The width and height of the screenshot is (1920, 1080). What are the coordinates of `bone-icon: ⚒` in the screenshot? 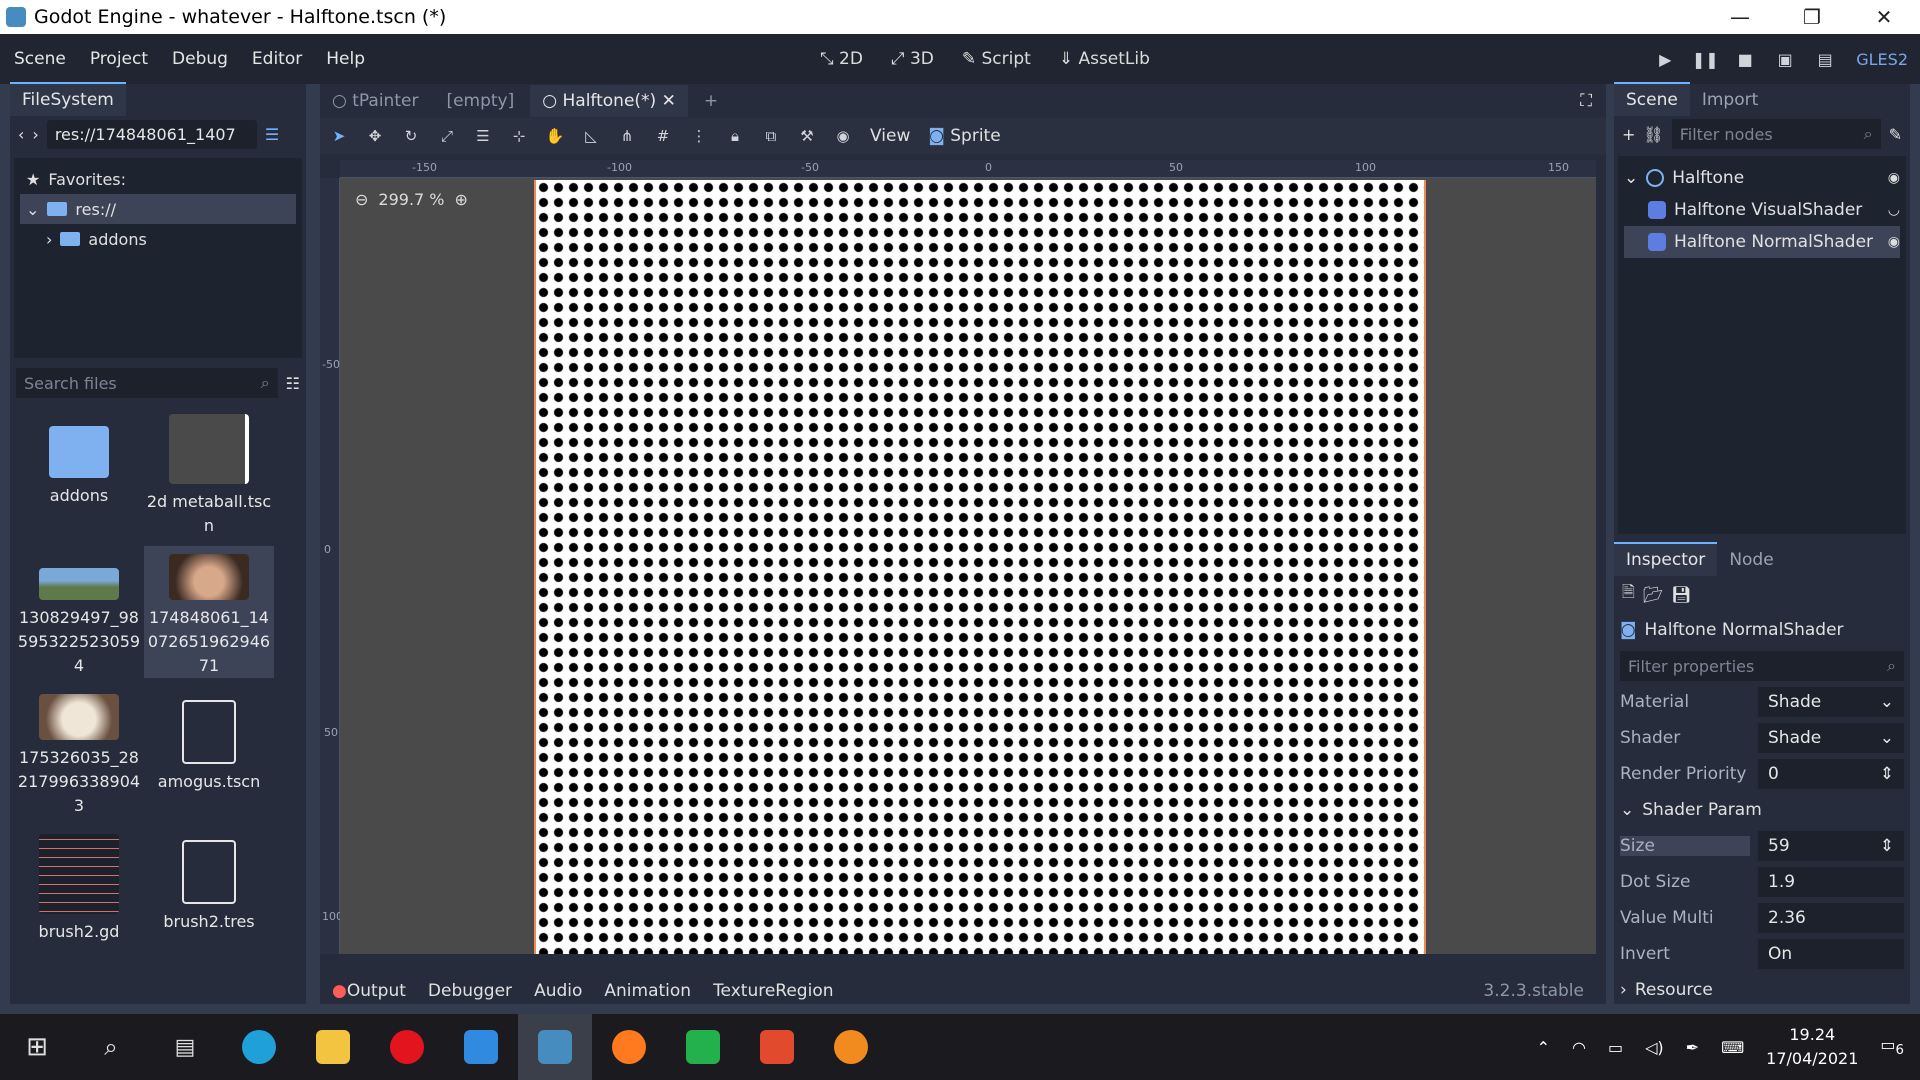 It's located at (807, 136).